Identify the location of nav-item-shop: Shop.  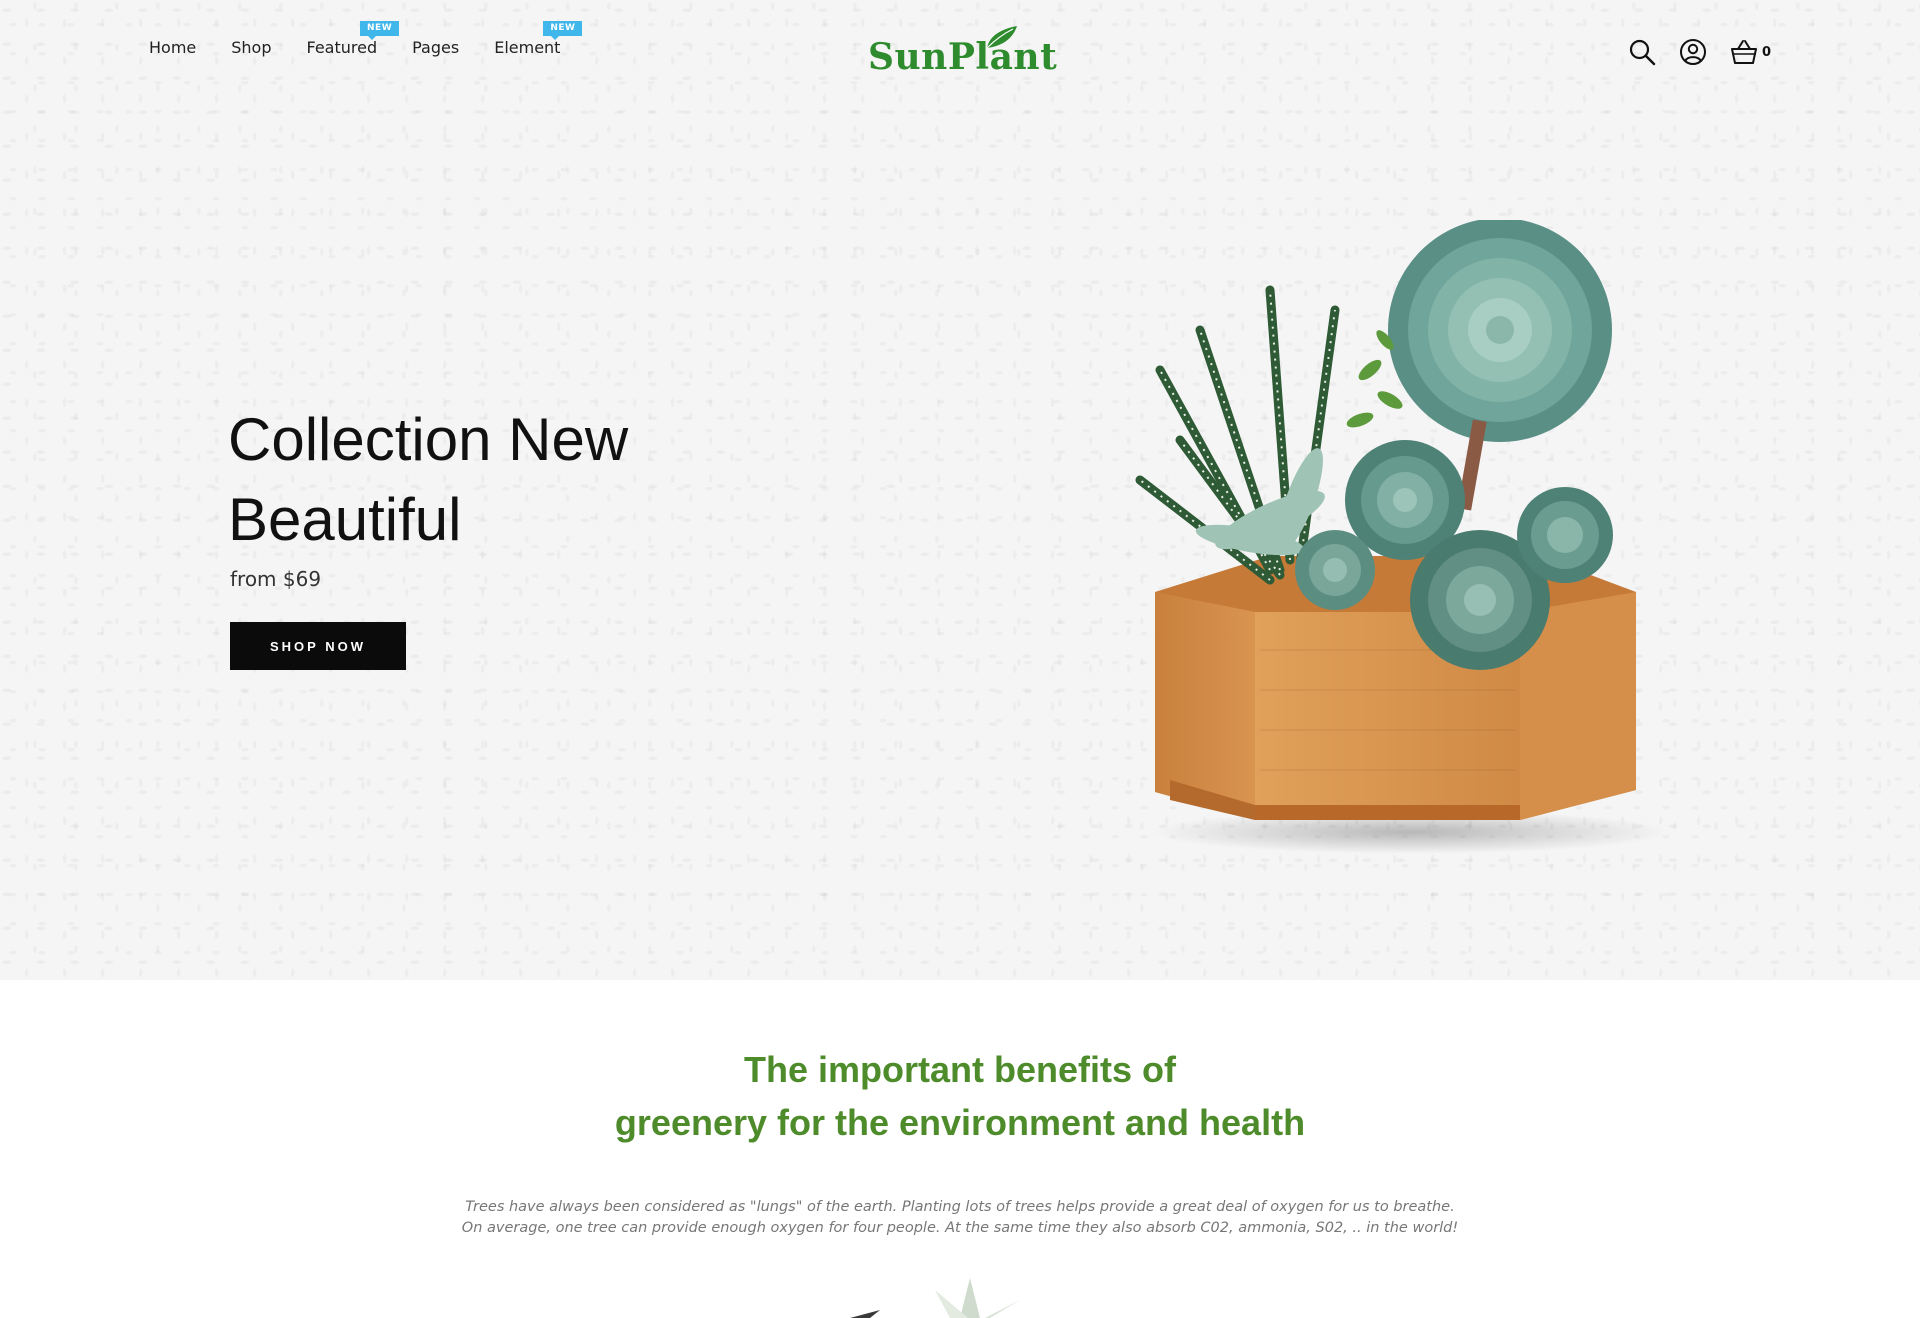
(251, 47).